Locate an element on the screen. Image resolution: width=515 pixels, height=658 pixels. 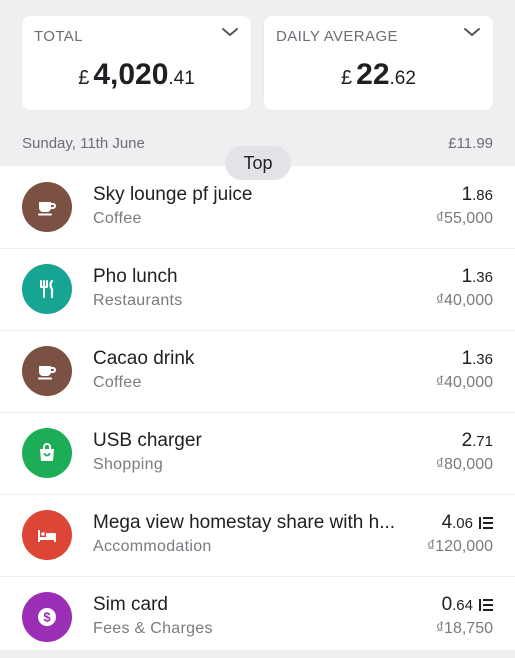
day-date: Sunday, 11th June is located at coordinates (83, 143).